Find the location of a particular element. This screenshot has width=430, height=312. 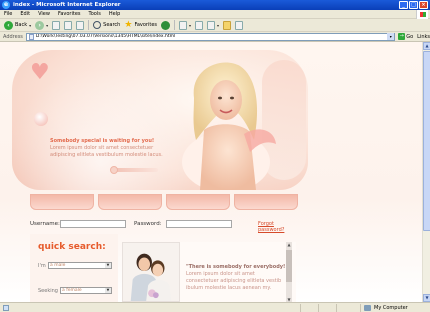

refresh-button is located at coordinates (68, 25).